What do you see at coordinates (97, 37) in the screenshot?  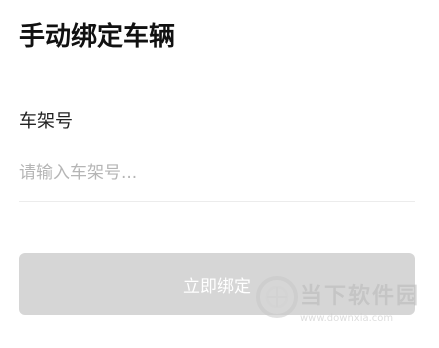 I see `page-title: 手动绑定车辆` at bounding box center [97, 37].